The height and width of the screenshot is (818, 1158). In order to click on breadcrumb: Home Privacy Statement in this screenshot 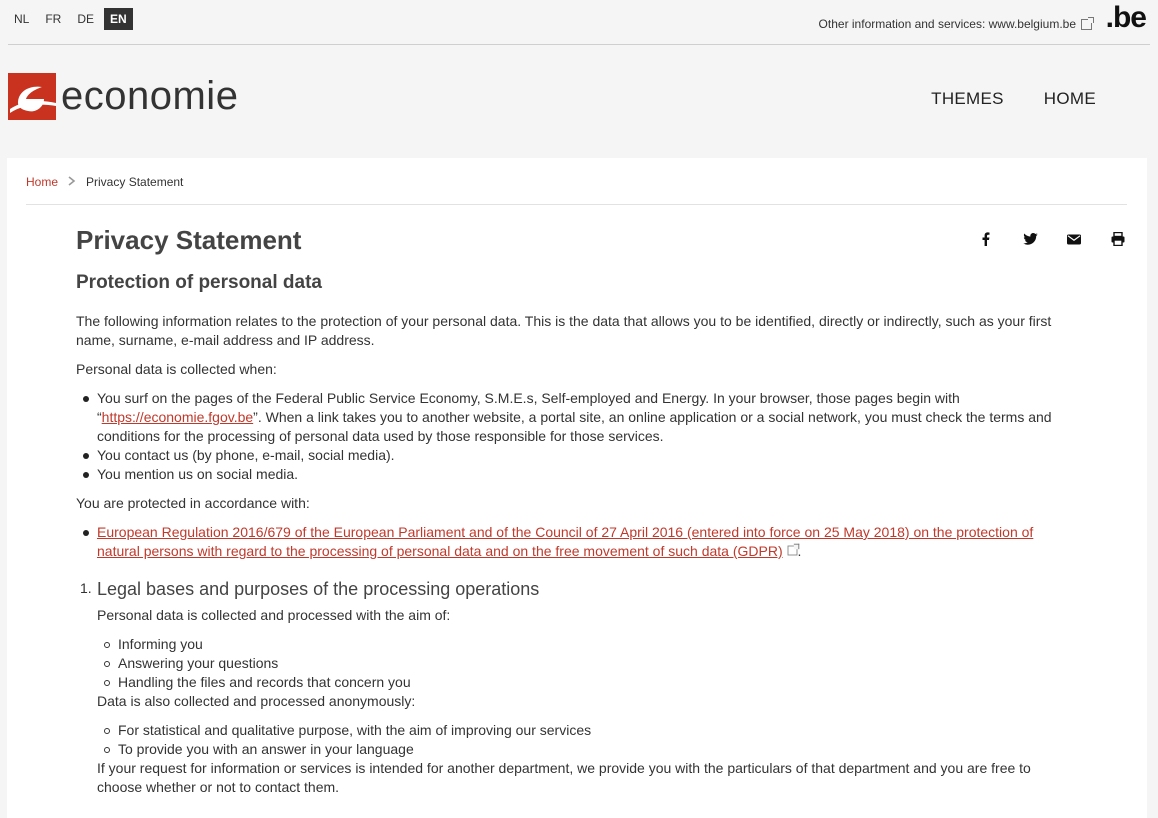, I will do `click(104, 182)`.